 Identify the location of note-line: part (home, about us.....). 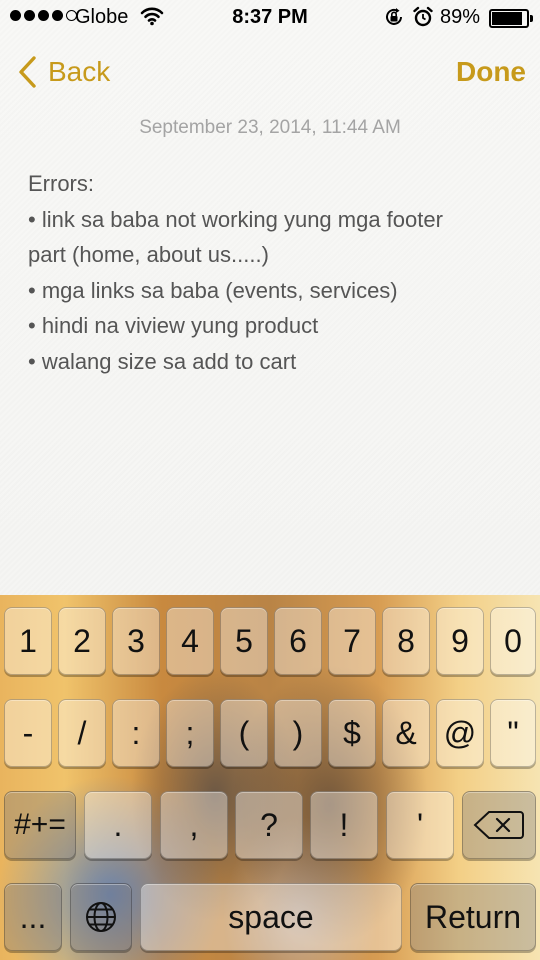
(148, 254).